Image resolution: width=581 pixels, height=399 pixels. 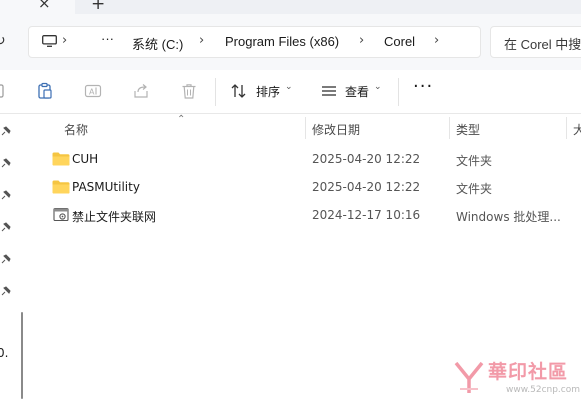 I want to click on column-header-name: 名称, so click(x=76, y=129).